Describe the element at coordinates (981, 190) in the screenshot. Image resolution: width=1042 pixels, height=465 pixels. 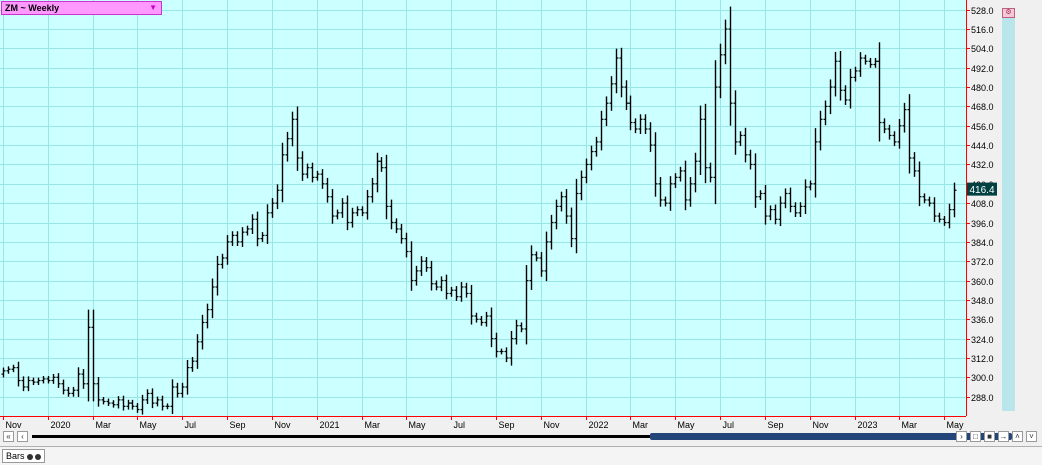
I see `last-price-label: 416.4` at that location.